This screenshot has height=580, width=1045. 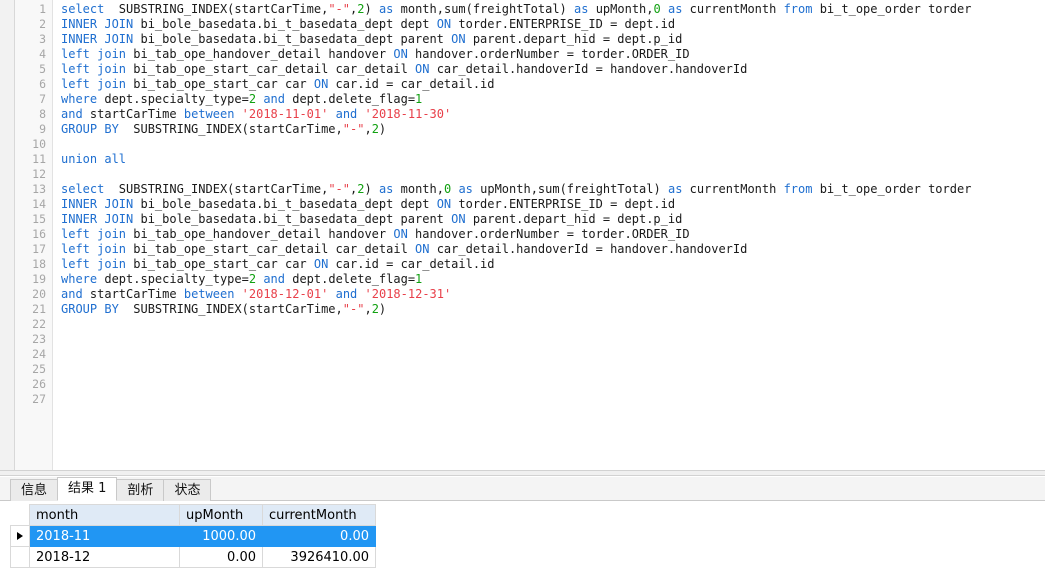 What do you see at coordinates (798, 189) in the screenshot?
I see `code-token-kw: from` at bounding box center [798, 189].